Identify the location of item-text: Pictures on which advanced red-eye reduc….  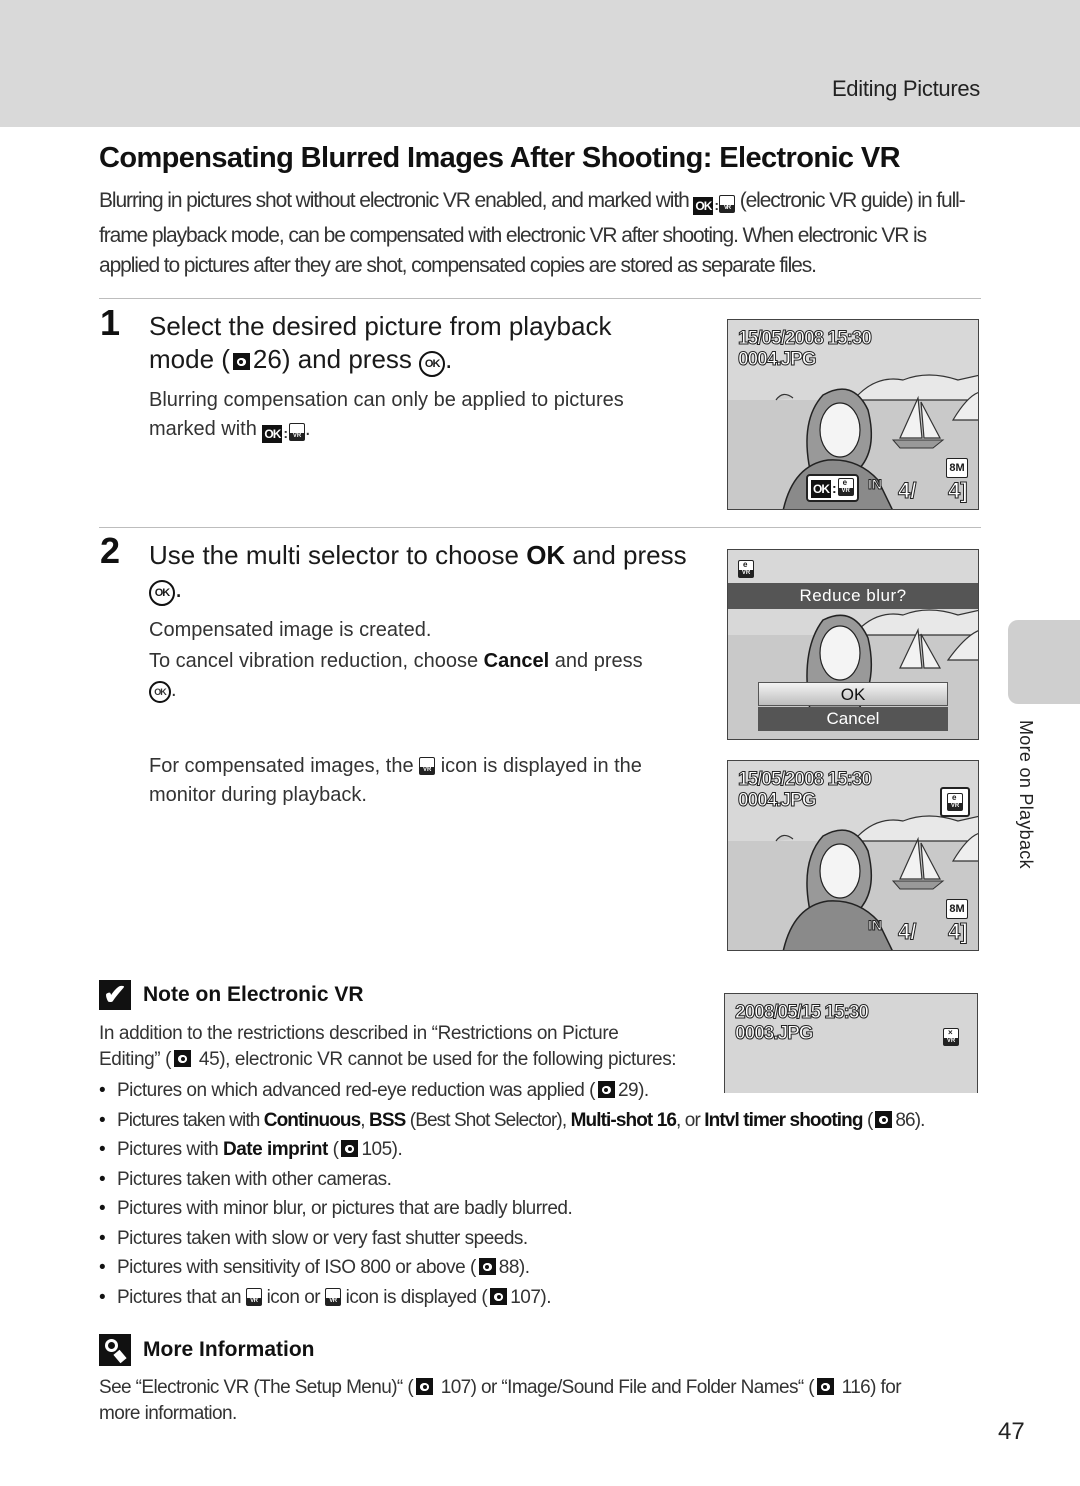
(356, 1090).